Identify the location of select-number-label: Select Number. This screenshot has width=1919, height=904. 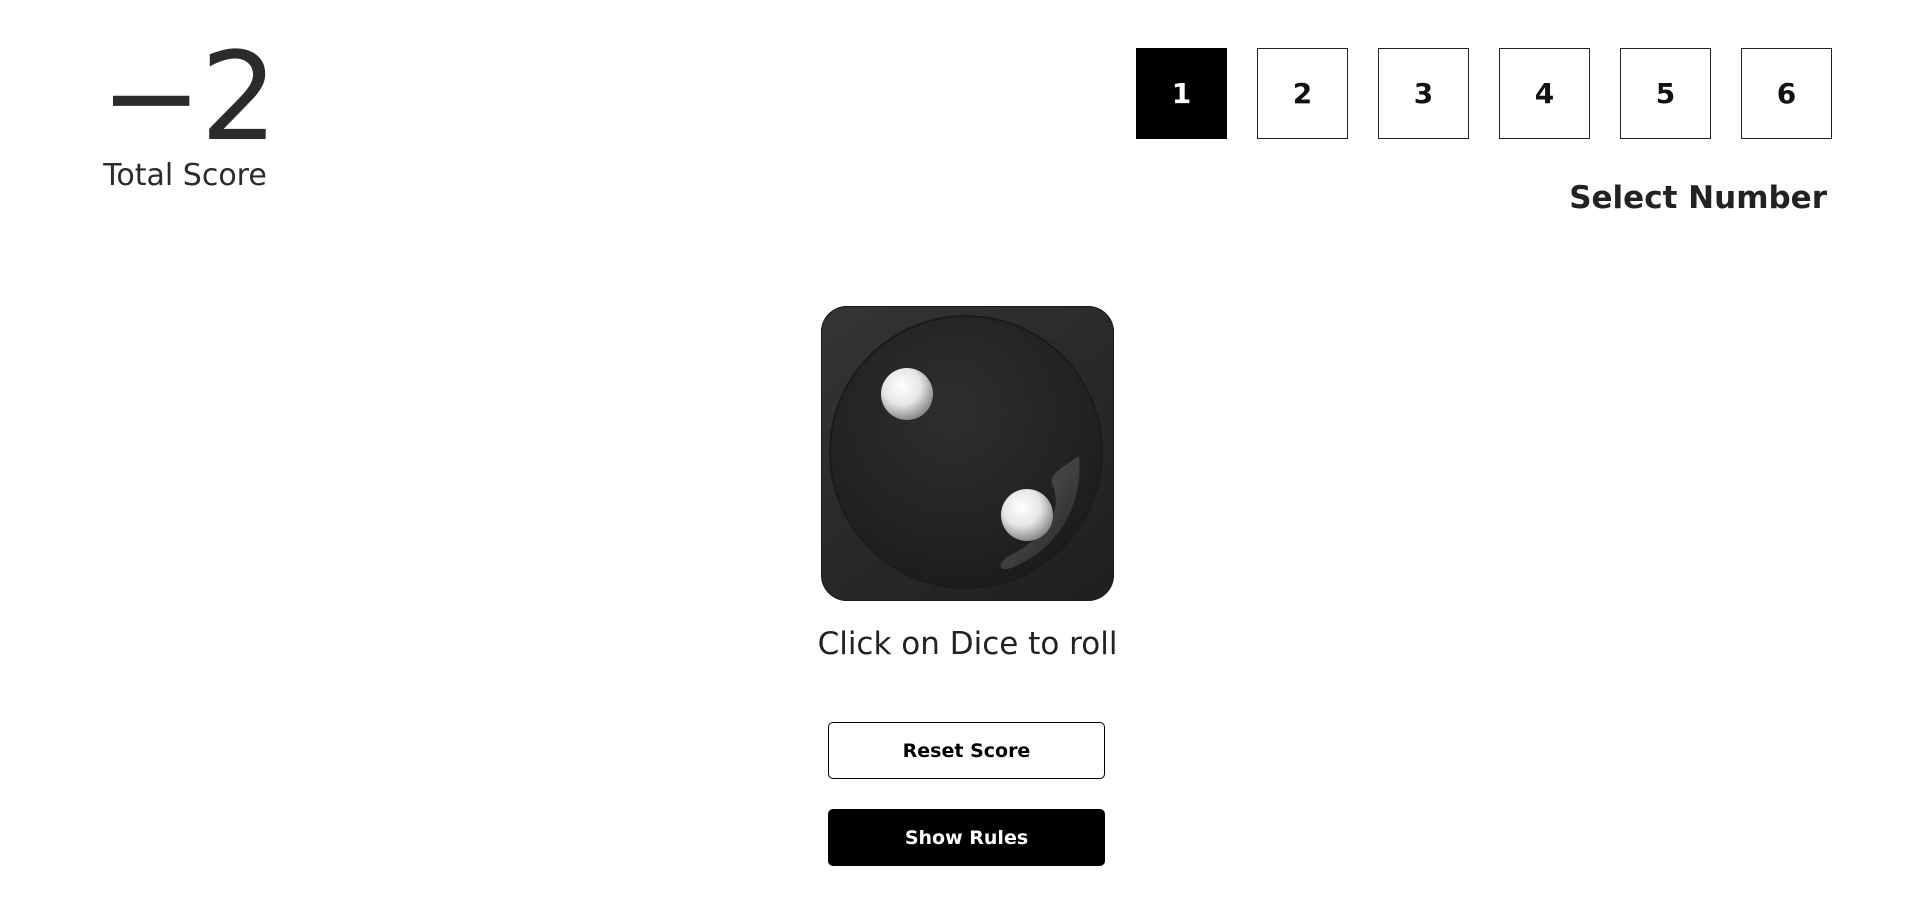
(1698, 198).